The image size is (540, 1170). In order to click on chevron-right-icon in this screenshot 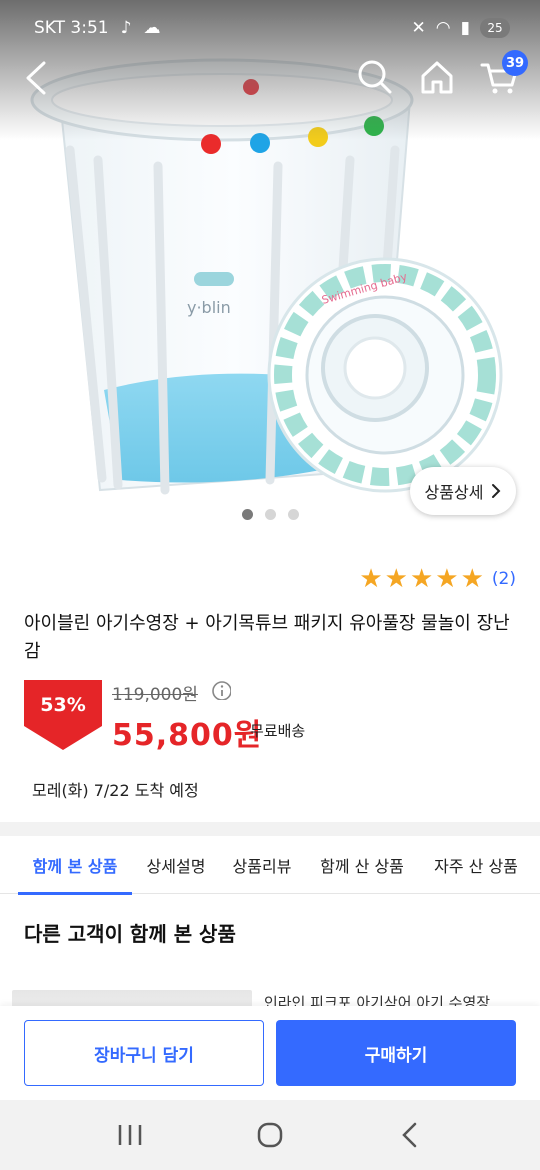, I will do `click(496, 491)`.